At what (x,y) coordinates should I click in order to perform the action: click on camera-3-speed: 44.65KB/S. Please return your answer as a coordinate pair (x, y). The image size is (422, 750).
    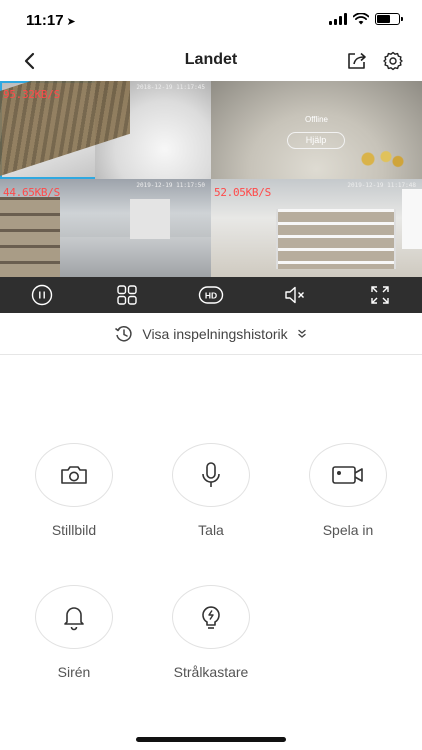
    Looking at the image, I should click on (31, 192).